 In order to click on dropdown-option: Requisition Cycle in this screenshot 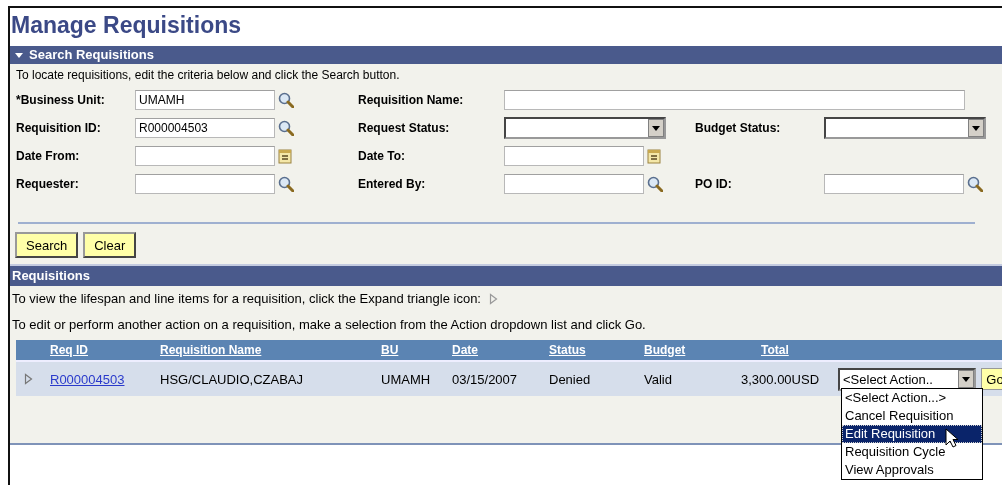, I will do `click(912, 452)`.